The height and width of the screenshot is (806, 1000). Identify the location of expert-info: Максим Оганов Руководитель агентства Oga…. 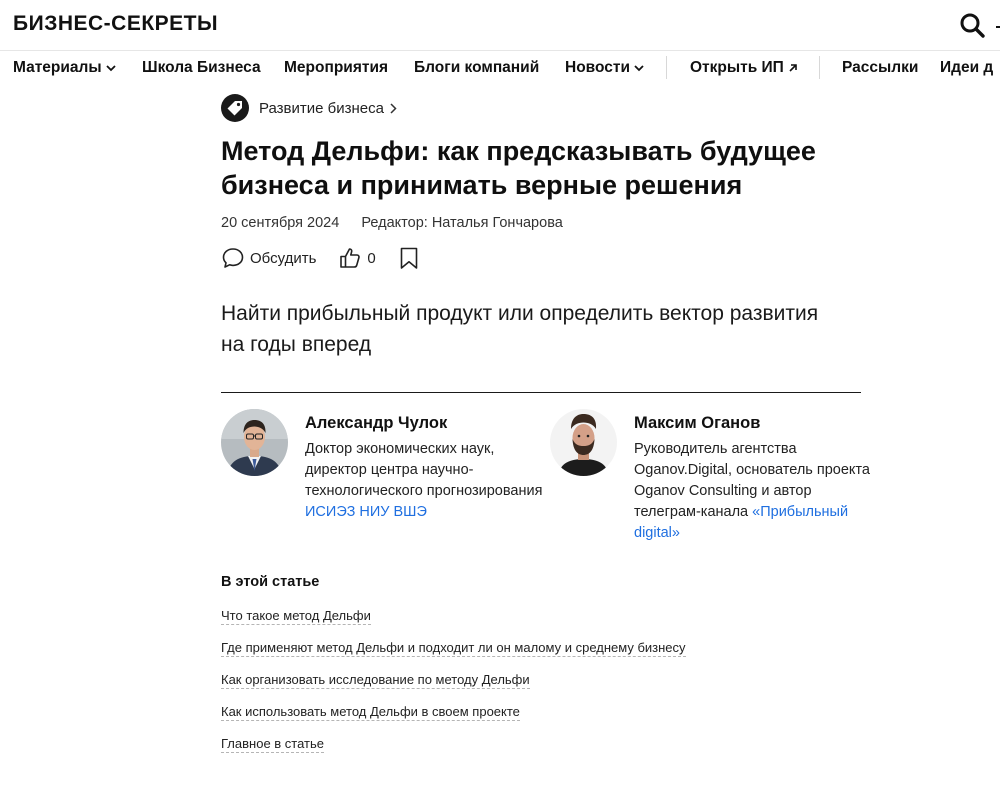
(754, 479).